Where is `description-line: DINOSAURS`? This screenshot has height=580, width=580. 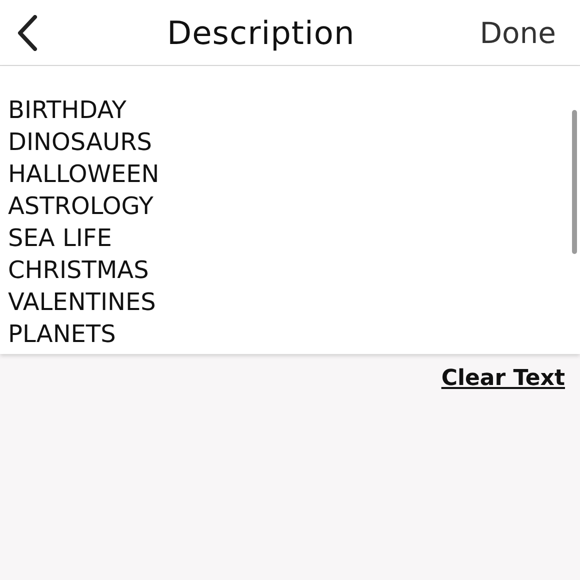 description-line: DINOSAURS is located at coordinates (80, 142).